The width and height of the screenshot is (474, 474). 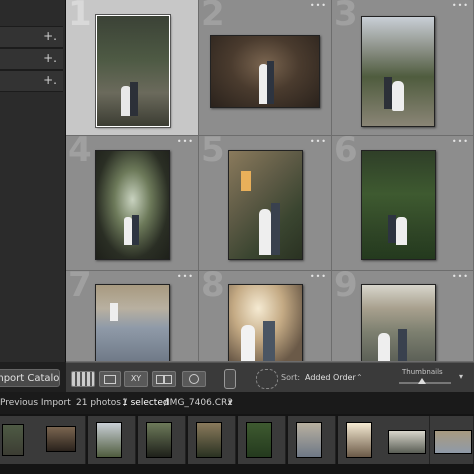 I want to click on survey-view-button, so click(x=164, y=379).